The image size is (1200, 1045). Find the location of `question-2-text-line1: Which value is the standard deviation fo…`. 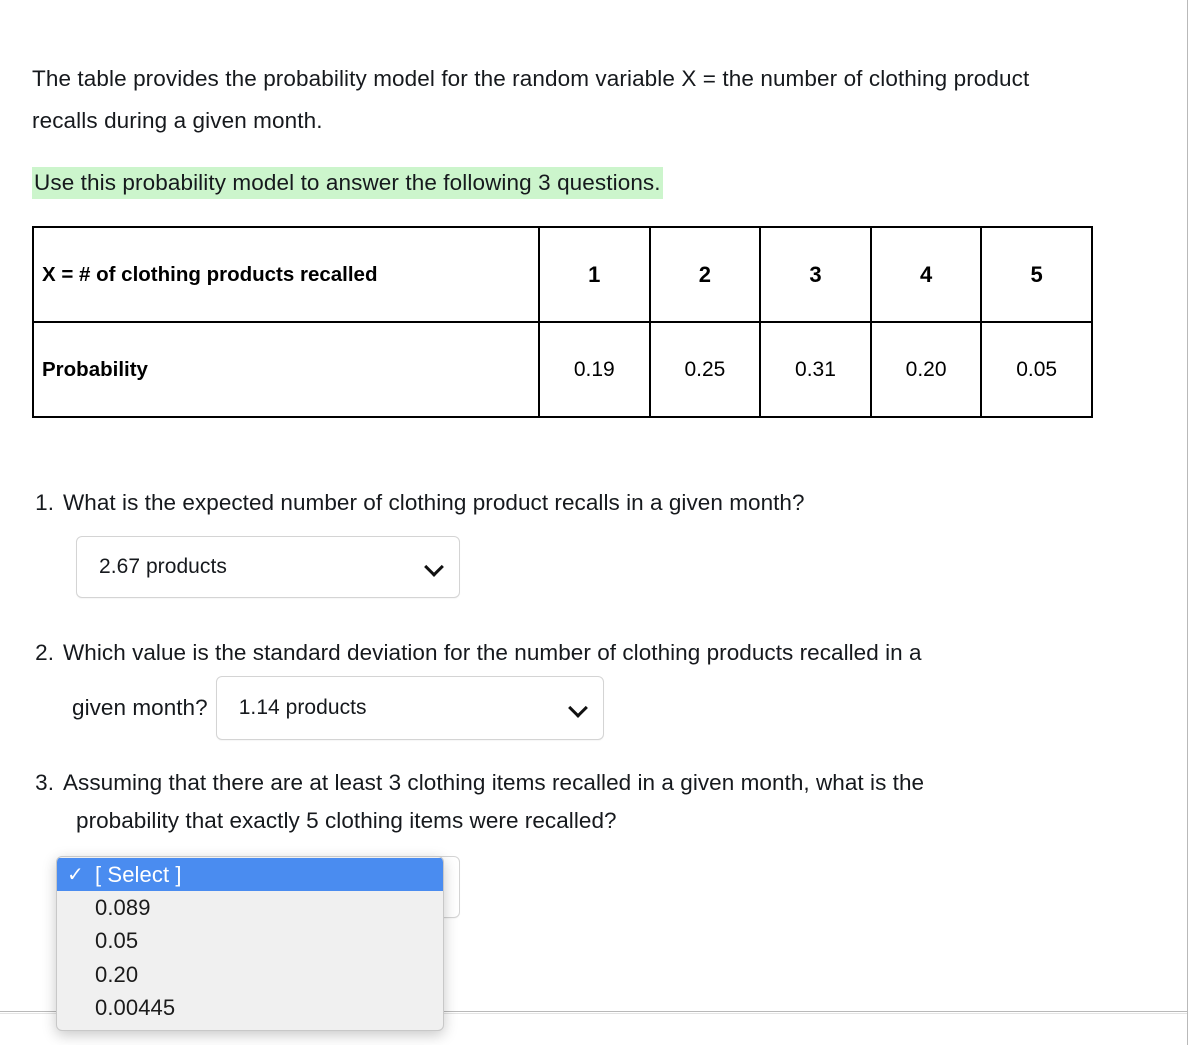

question-2-text-line1: Which value is the standard deviation fo… is located at coordinates (492, 652).